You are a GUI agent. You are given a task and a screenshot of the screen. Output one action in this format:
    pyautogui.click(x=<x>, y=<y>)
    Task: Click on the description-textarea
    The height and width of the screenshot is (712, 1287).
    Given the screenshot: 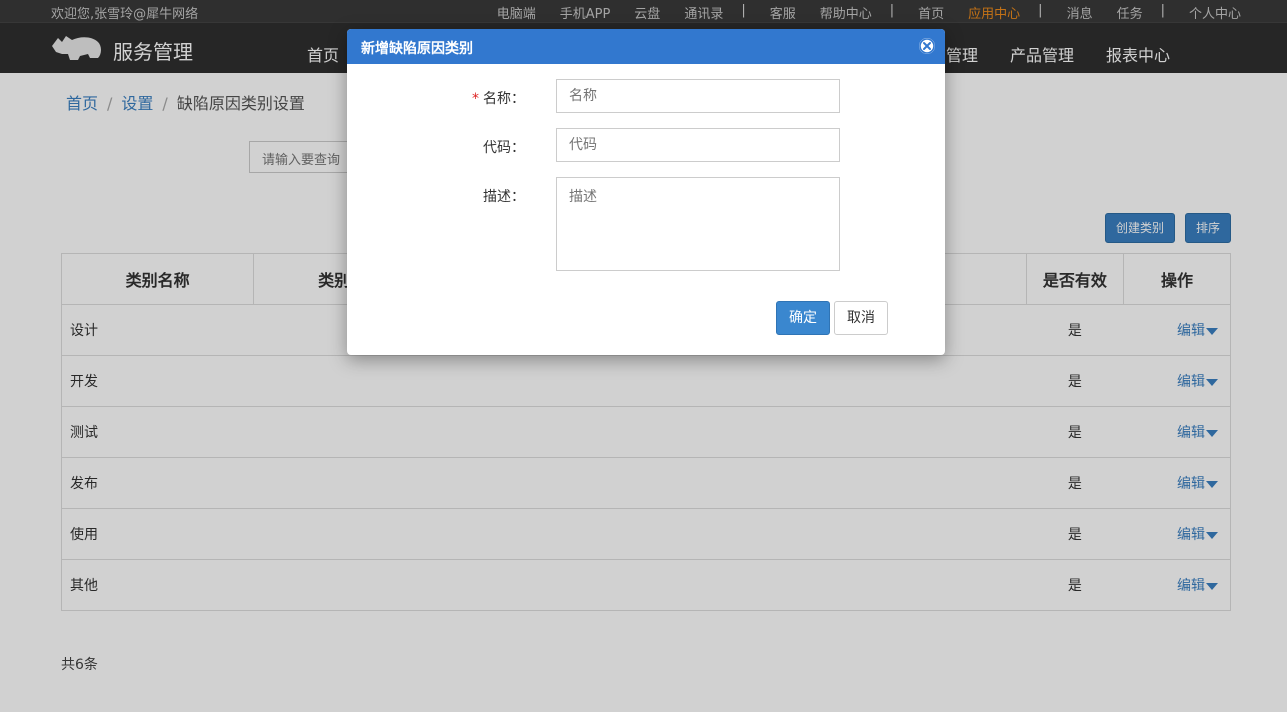 What is the action you would take?
    pyautogui.click(x=698, y=224)
    